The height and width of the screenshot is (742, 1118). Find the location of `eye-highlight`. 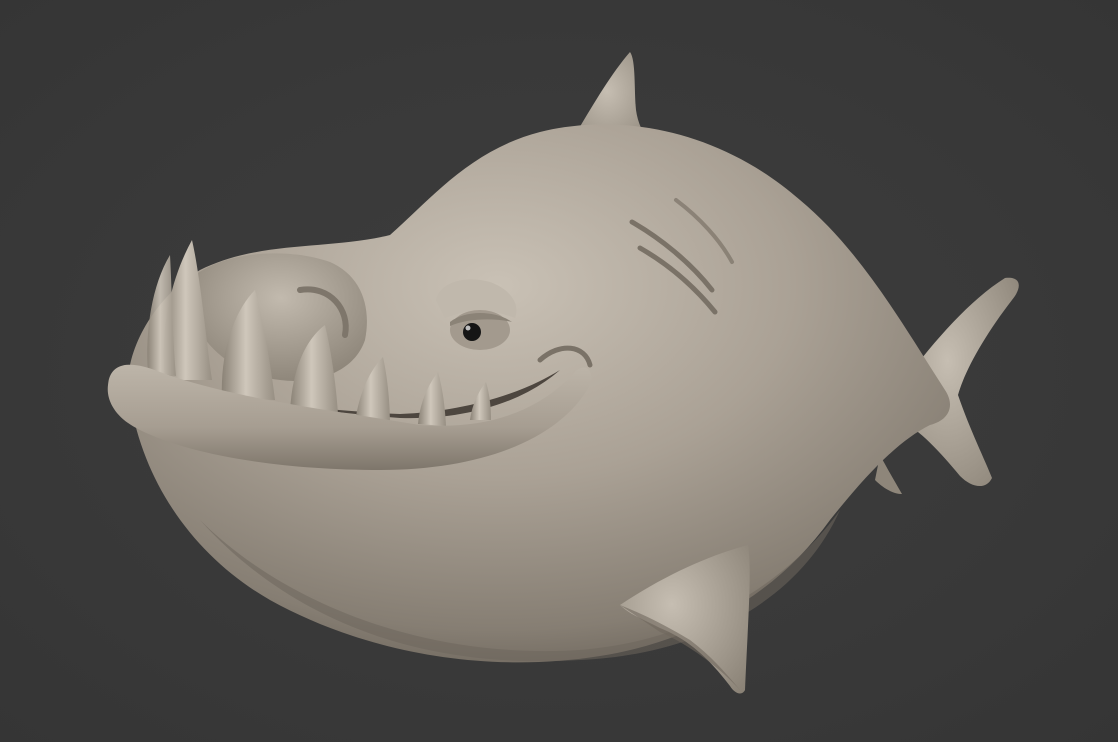

eye-highlight is located at coordinates (468, 328).